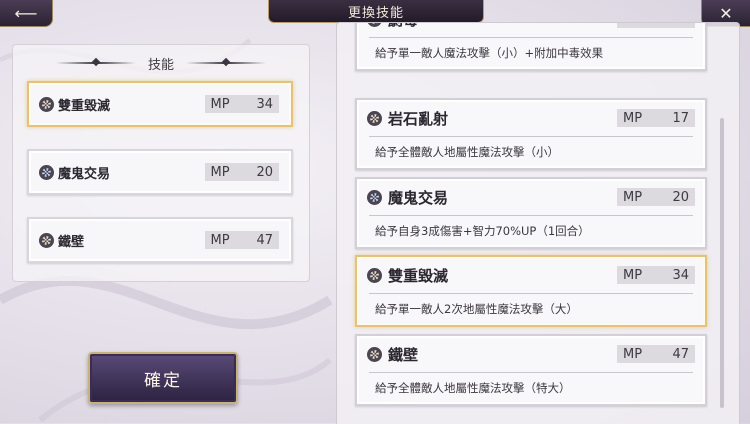 The width and height of the screenshot is (750, 424). What do you see at coordinates (680, 118) in the screenshot?
I see `mp-value: 17` at bounding box center [680, 118].